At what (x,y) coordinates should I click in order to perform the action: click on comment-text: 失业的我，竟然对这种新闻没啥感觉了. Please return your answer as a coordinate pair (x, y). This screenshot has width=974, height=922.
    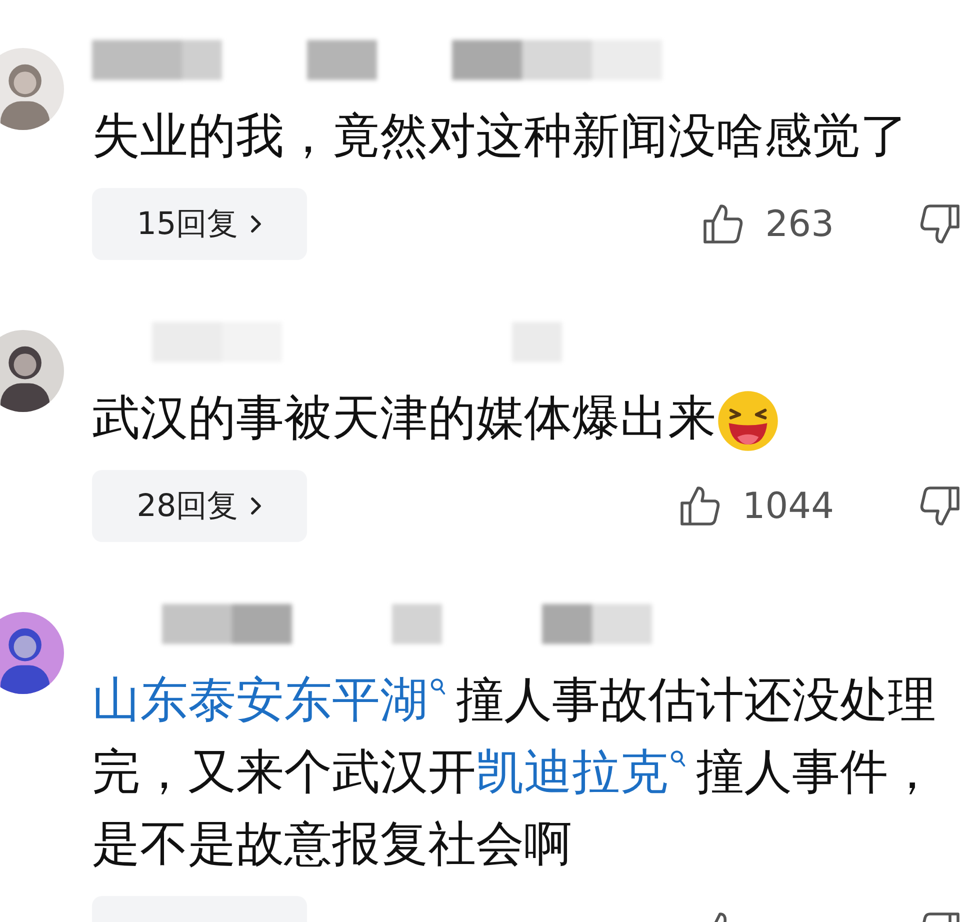
    Looking at the image, I should click on (500, 136).